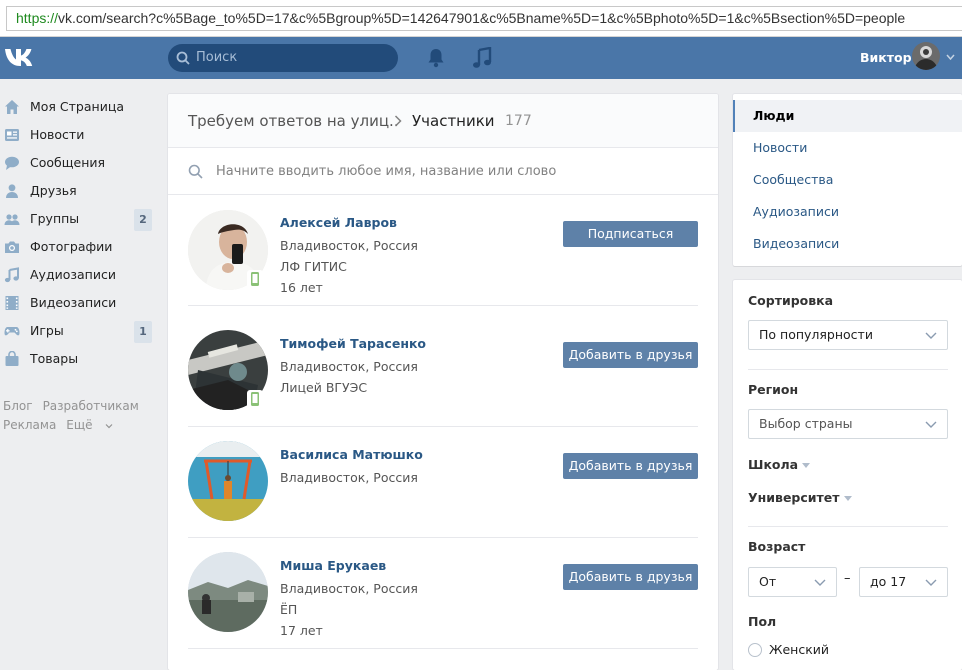 The width and height of the screenshot is (962, 670). Describe the element at coordinates (80, 191) in the screenshot. I see `sidebar-item-friends: Друзья` at that location.